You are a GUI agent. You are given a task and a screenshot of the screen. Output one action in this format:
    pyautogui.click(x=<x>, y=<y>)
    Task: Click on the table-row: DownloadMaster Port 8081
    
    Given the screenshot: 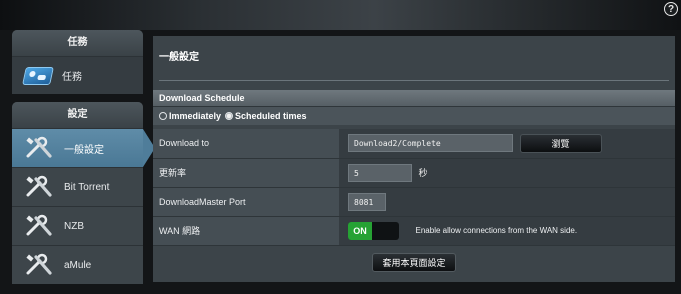 What is the action you would take?
    pyautogui.click(x=414, y=202)
    